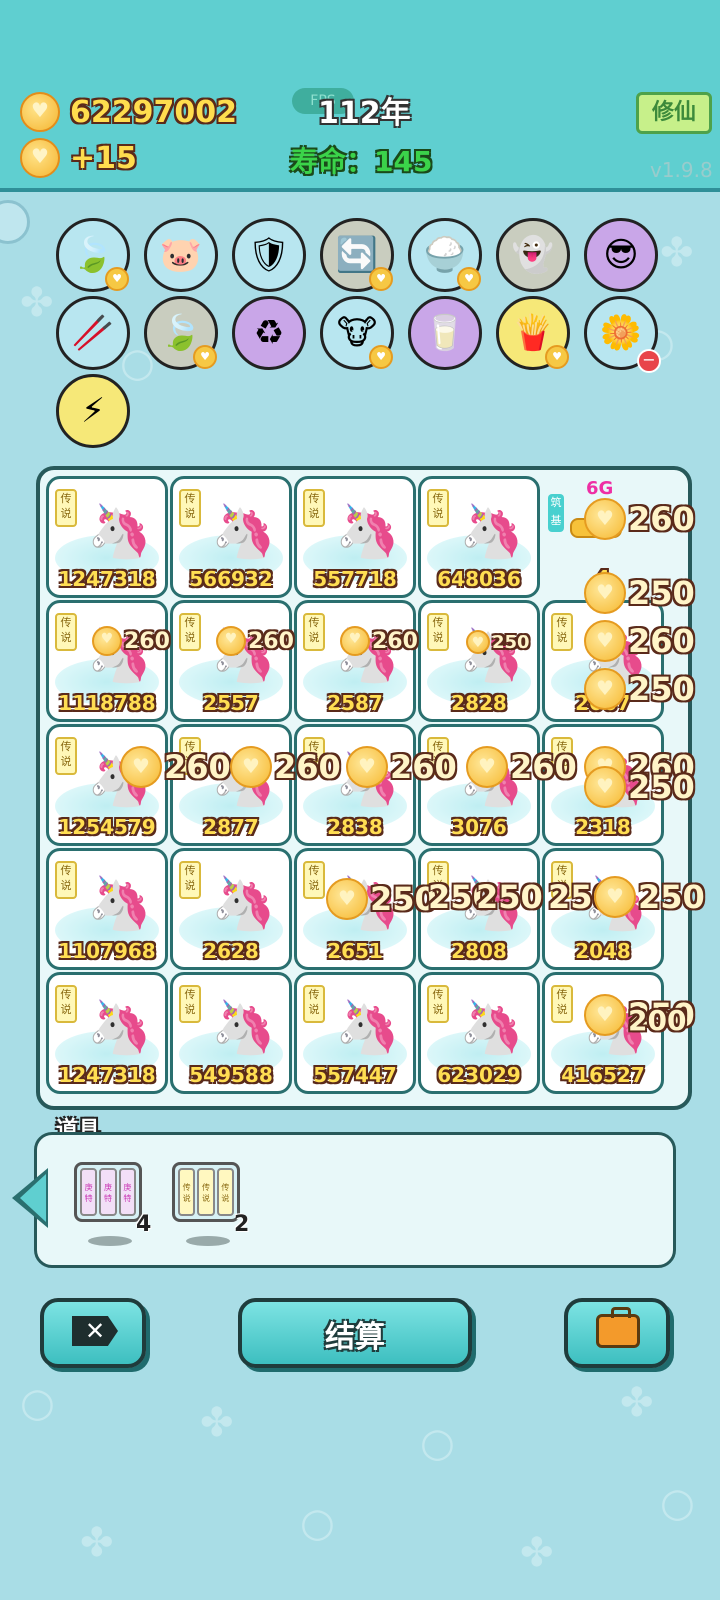 This screenshot has height=1600, width=720. I want to click on coin-income: +15, so click(103, 158).